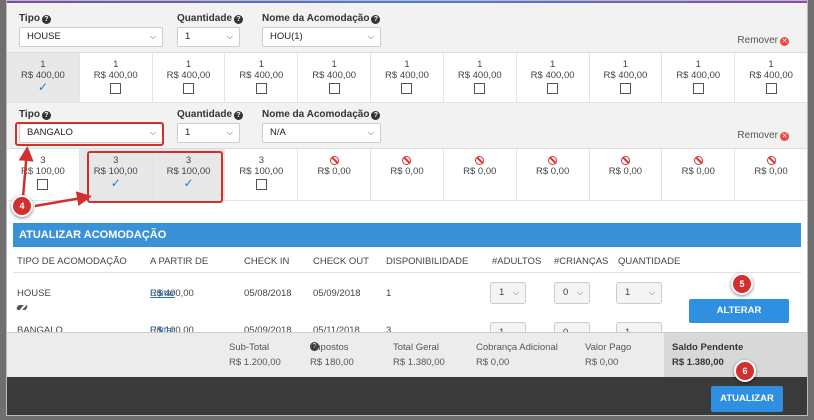 The width and height of the screenshot is (814, 420). I want to click on total-label: Total Geral, so click(416, 347).